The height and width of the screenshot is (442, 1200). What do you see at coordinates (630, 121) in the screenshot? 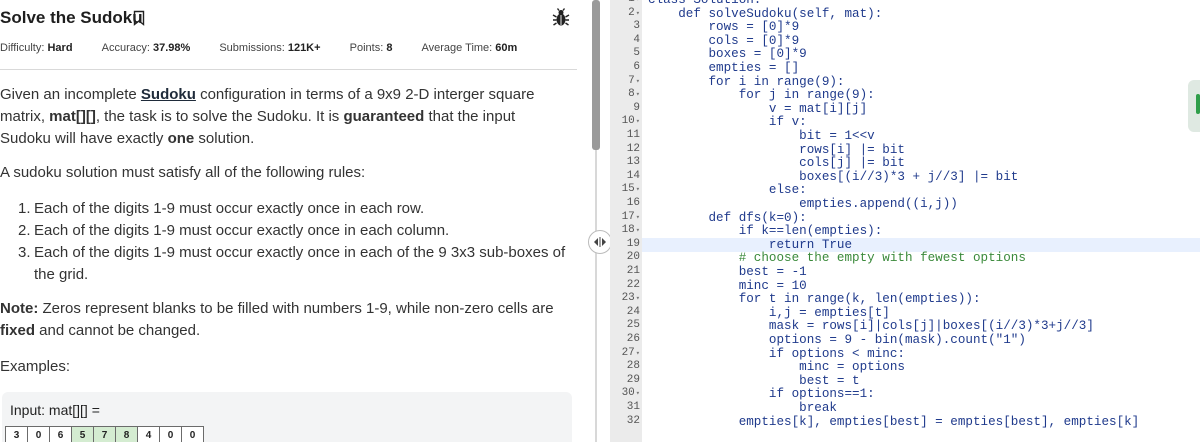
I see `line-number: 10▾` at bounding box center [630, 121].